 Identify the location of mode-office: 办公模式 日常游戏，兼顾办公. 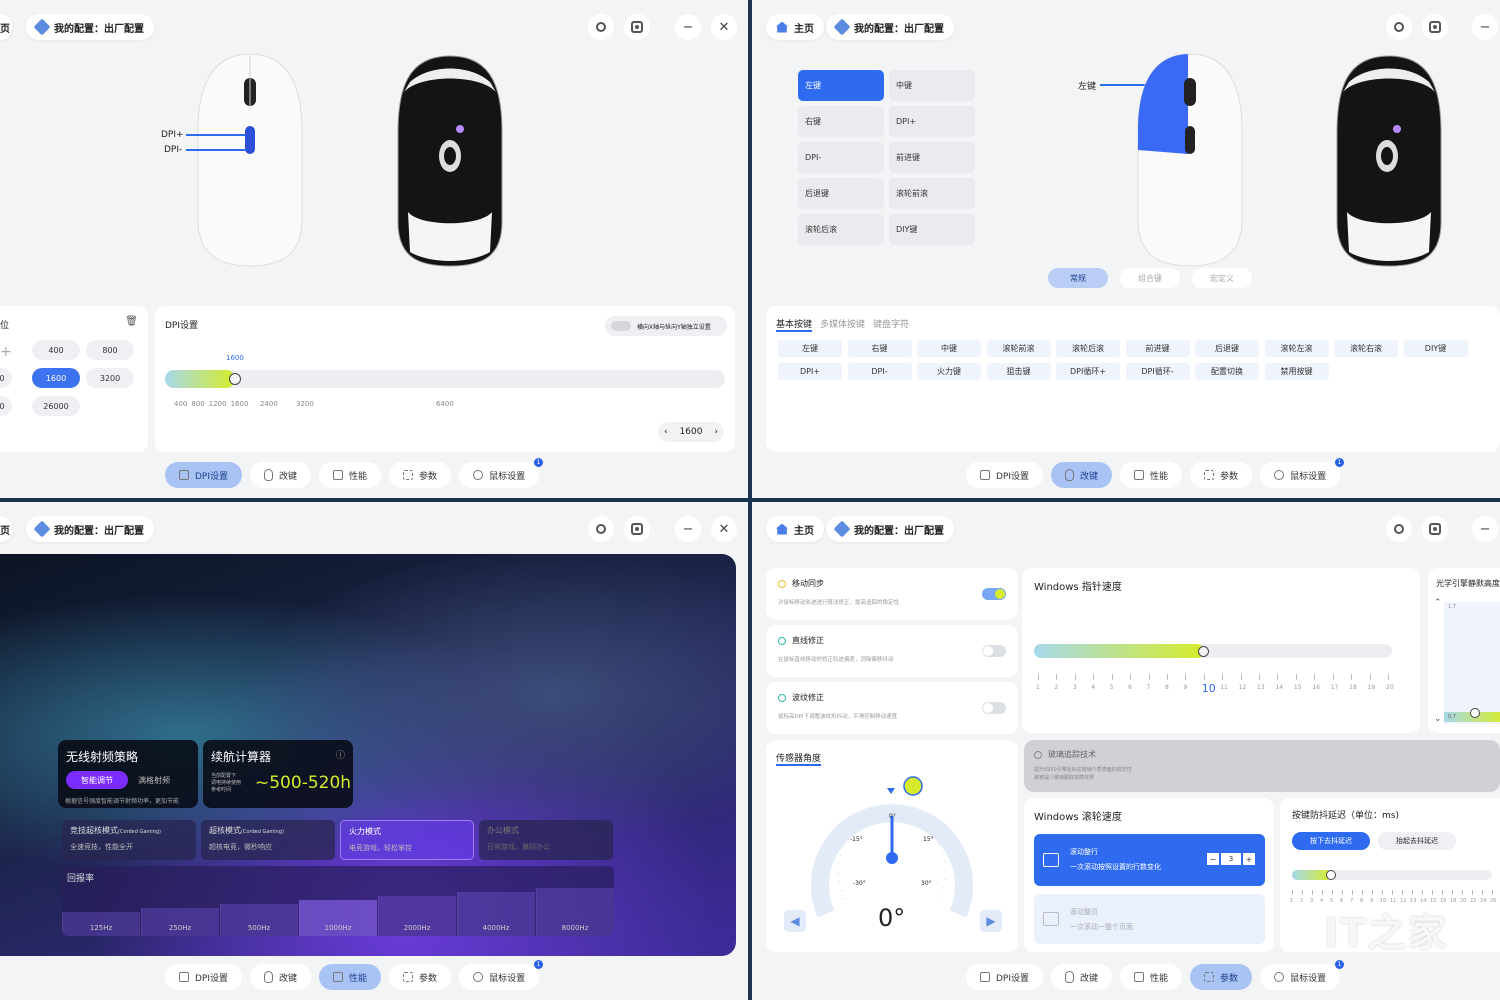
(546, 840).